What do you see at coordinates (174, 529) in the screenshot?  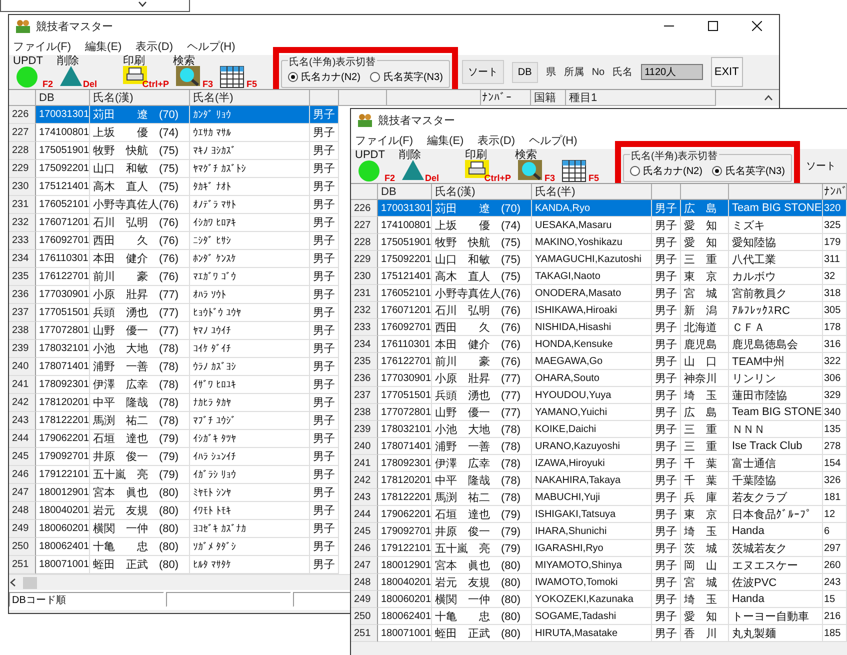 I see `table-row: 249 180060201 横関 一仲 (80) ﾖｺｾﾞｷ ｶｽﾞﾅｶ 男子` at bounding box center [174, 529].